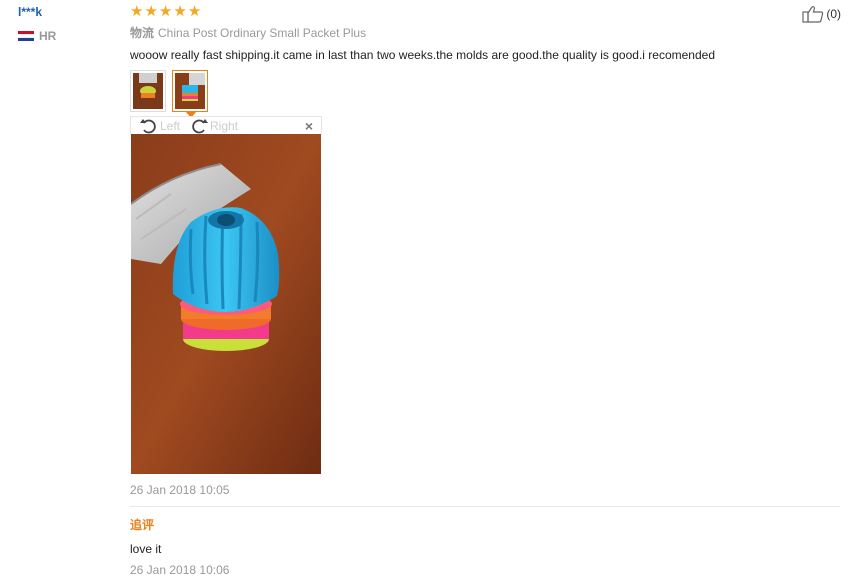 The width and height of the screenshot is (855, 585). Describe the element at coordinates (833, 14) in the screenshot. I see `helpful-count: (0)` at that location.